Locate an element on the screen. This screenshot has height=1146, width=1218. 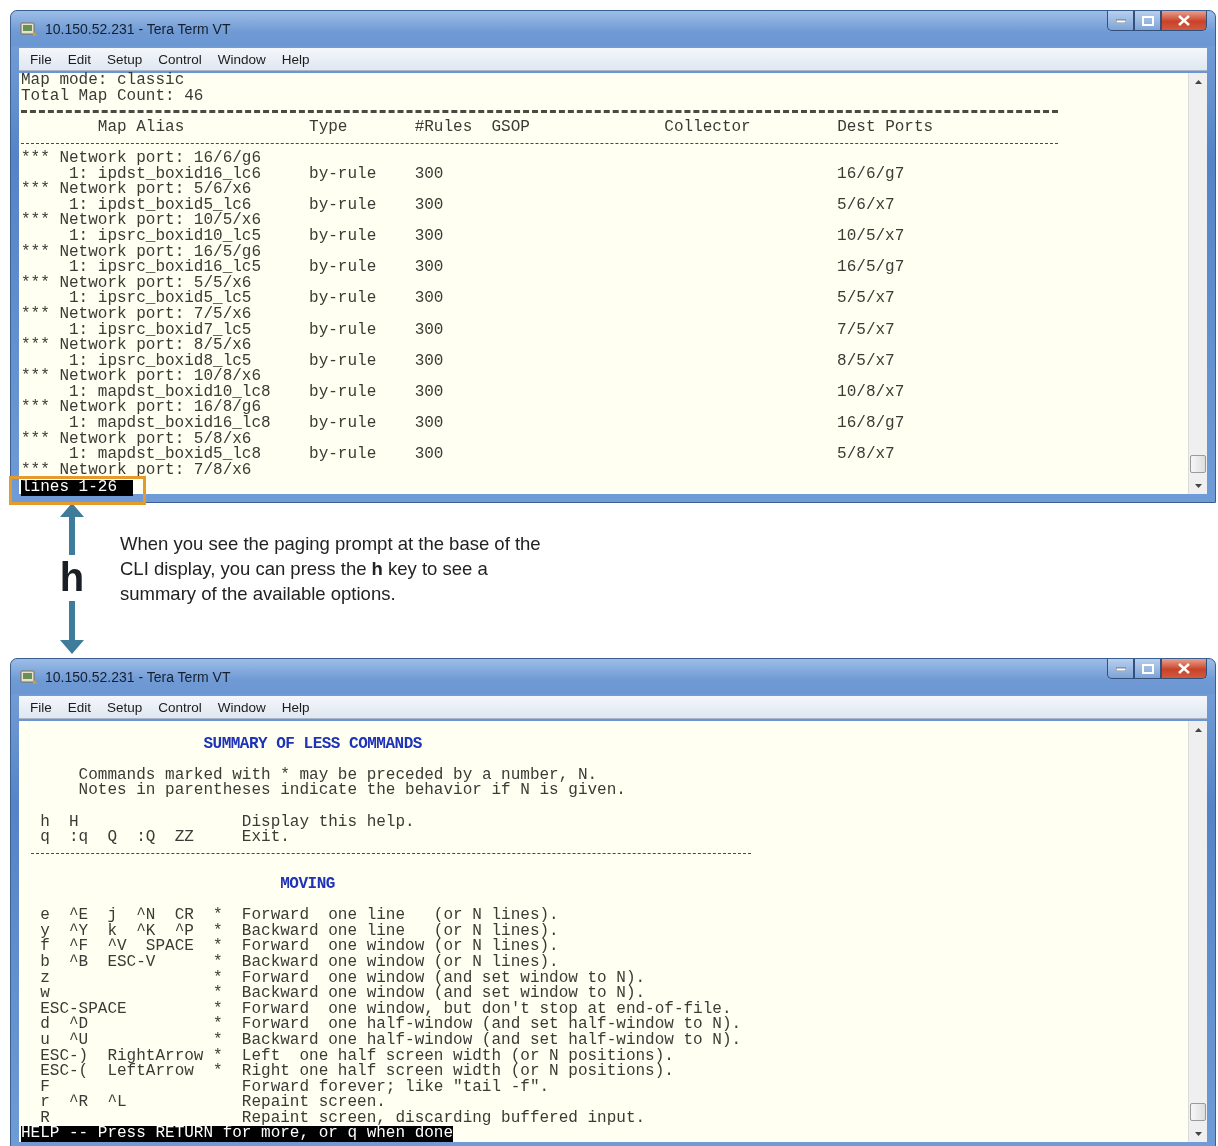
annotation-text: When you see the paging prompt at the base of the CLI display, you can press the h key to see a summary of the available options. is located at coordinates (331, 569).